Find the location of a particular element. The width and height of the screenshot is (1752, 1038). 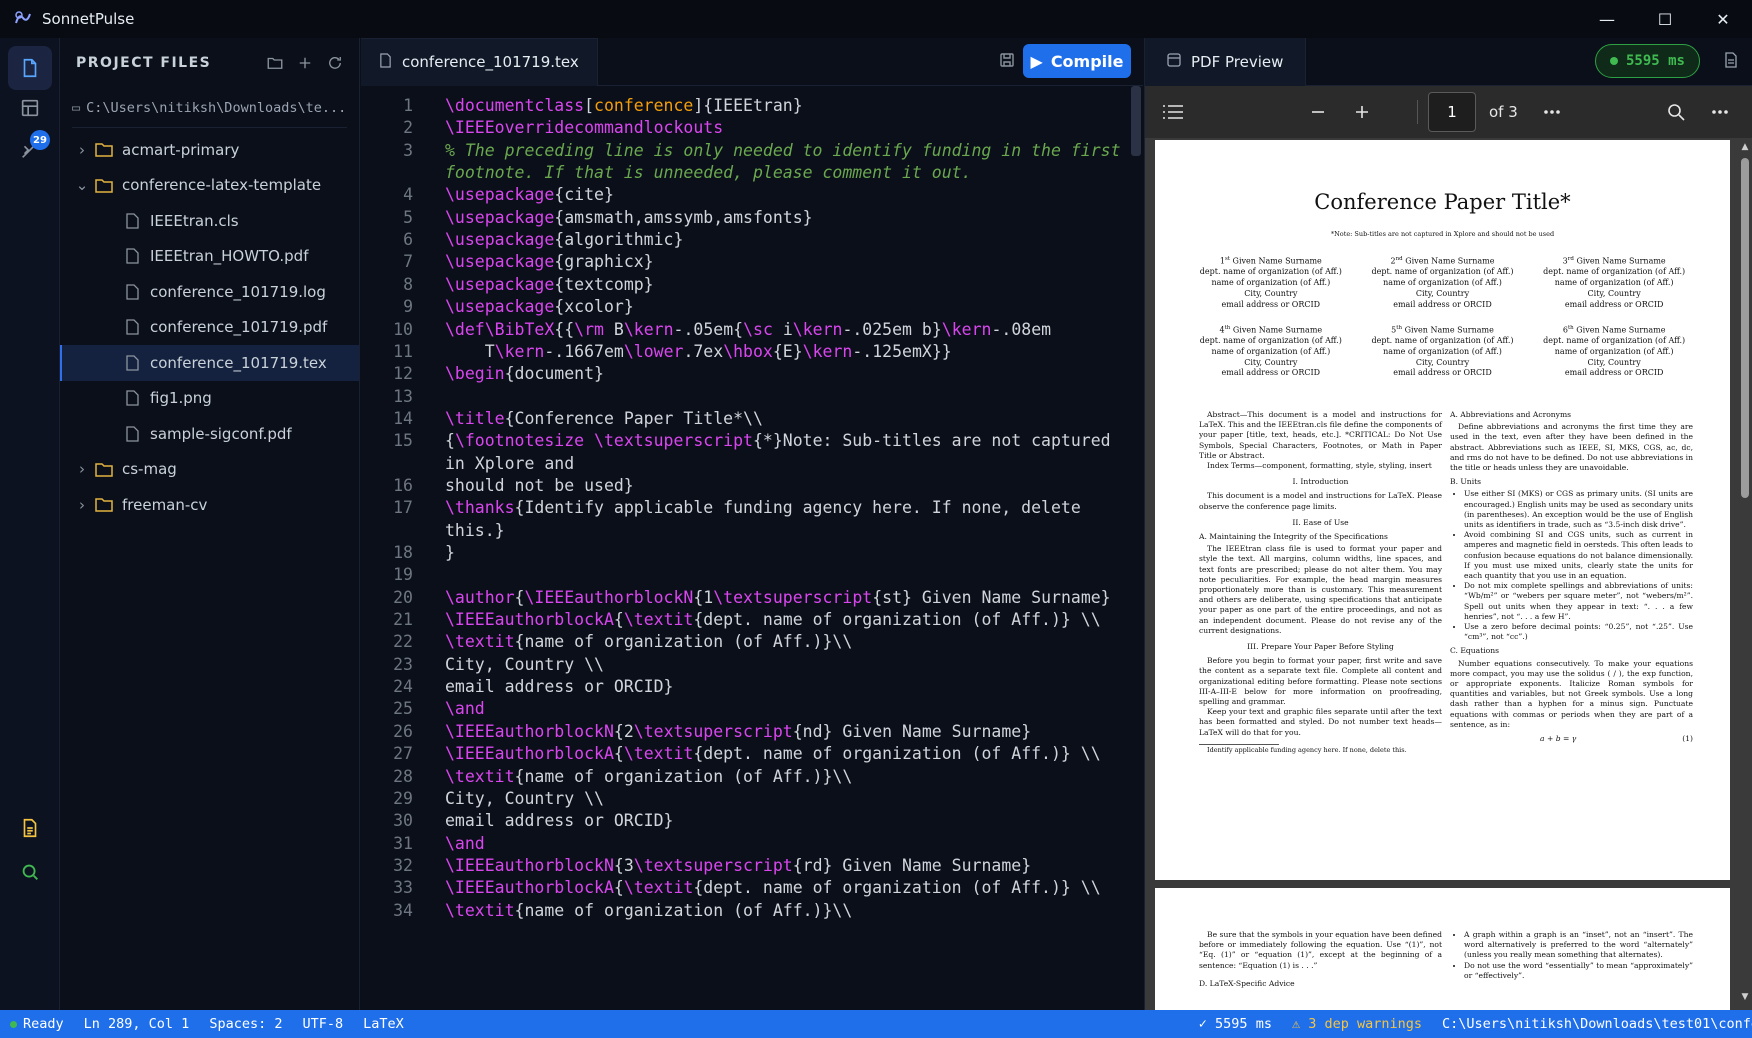

save-icon is located at coordinates (1007, 62).